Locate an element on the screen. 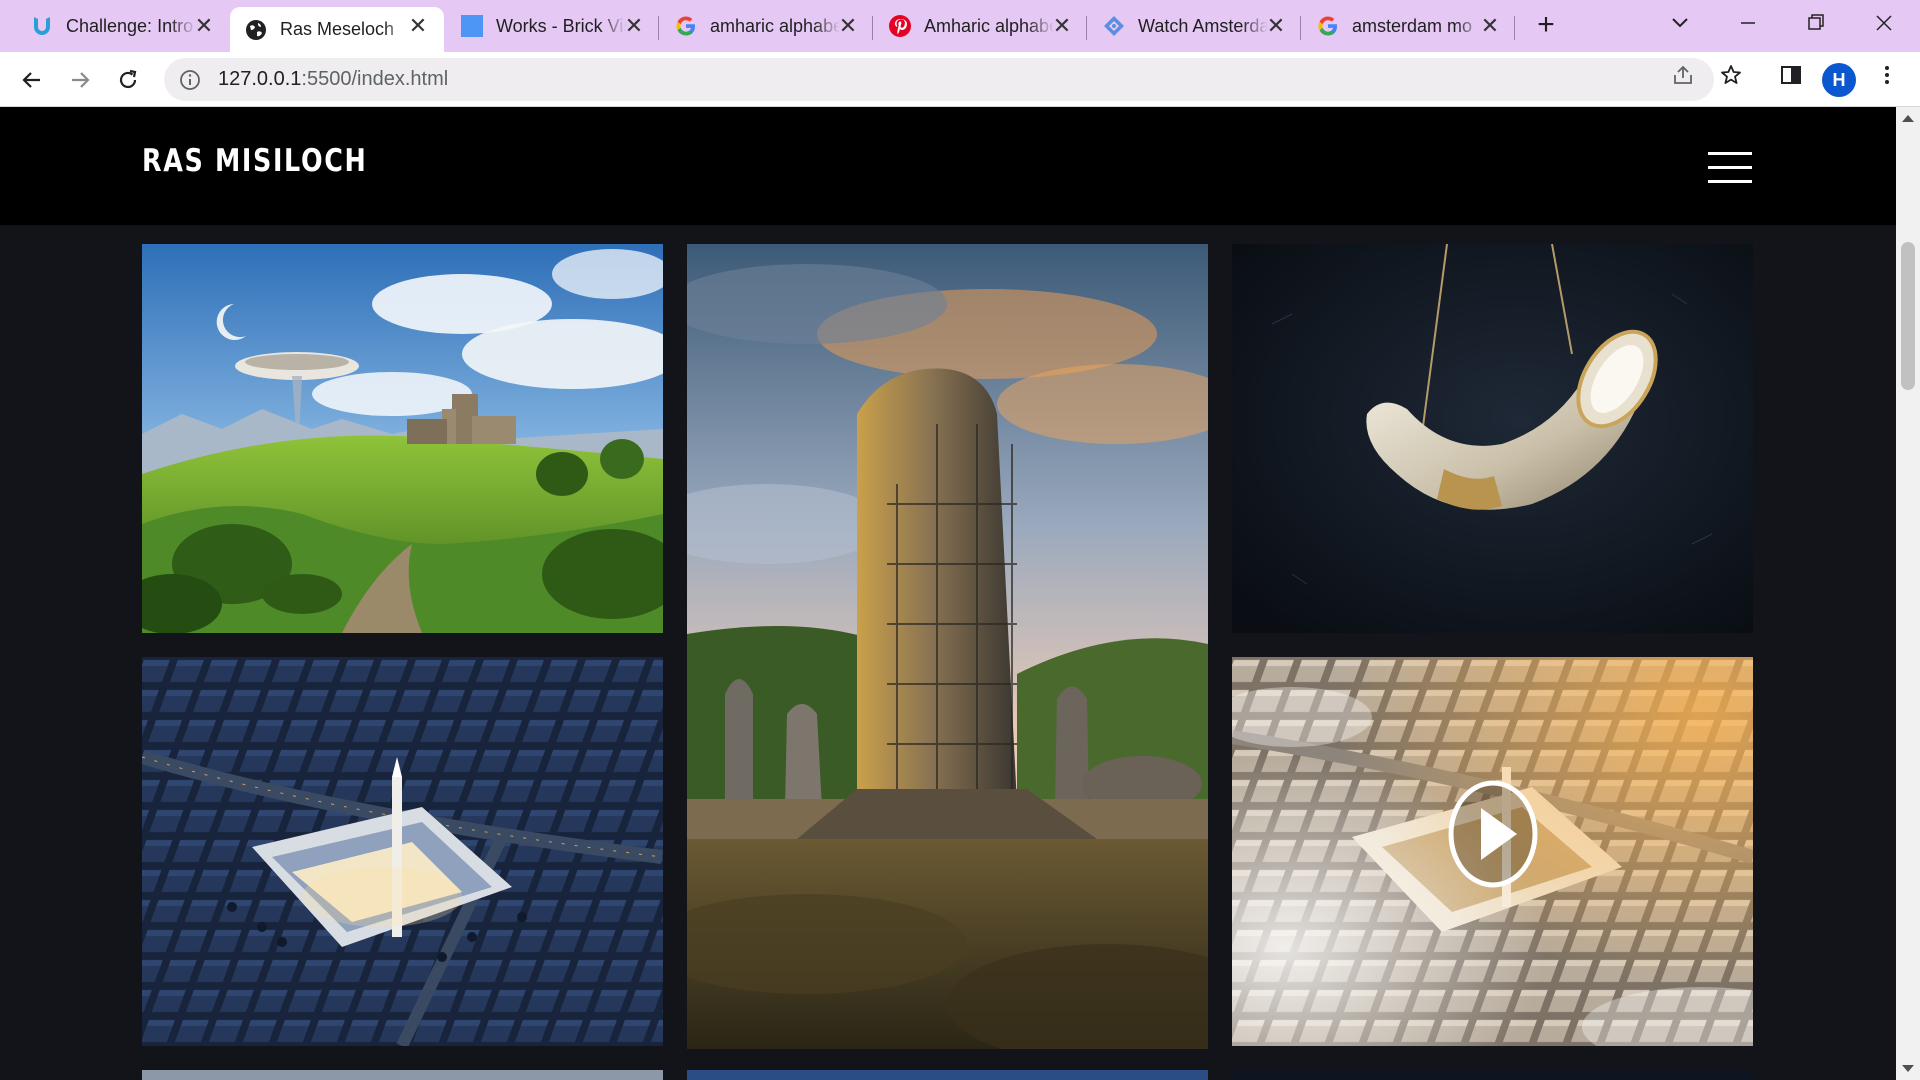  gallery-tile-mosque-video is located at coordinates (1492, 851).